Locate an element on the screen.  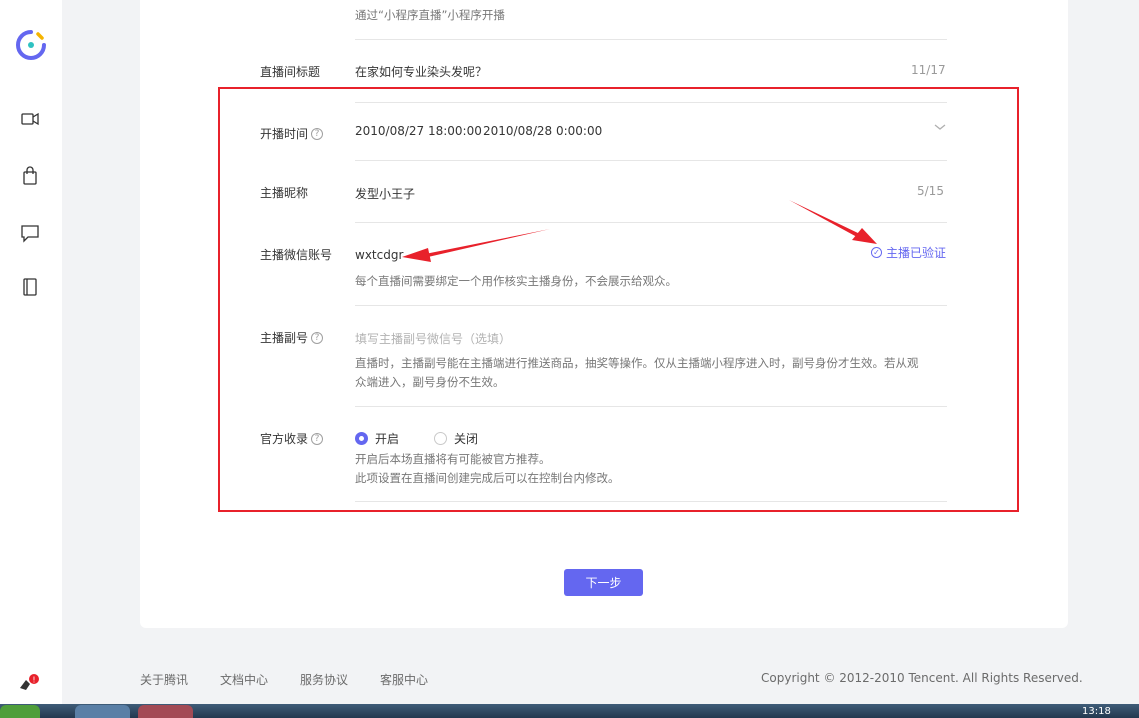
message-icon is located at coordinates (30, 233).